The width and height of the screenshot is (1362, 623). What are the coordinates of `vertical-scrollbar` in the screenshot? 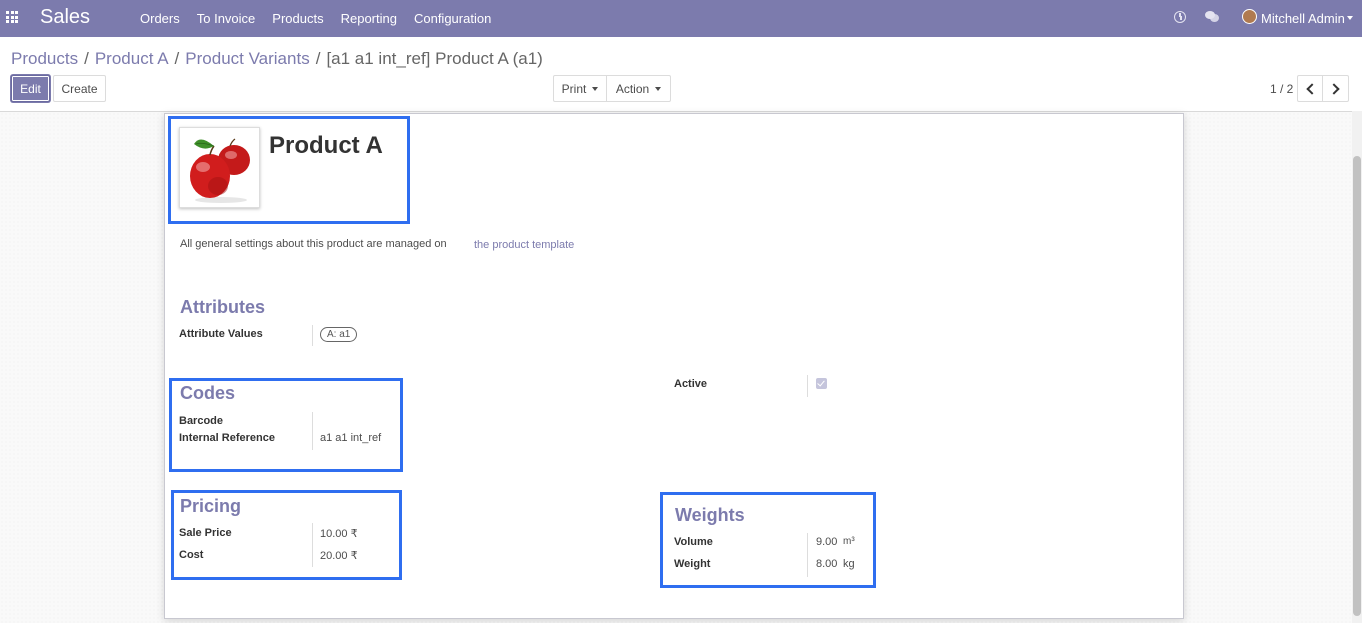 It's located at (1357, 367).